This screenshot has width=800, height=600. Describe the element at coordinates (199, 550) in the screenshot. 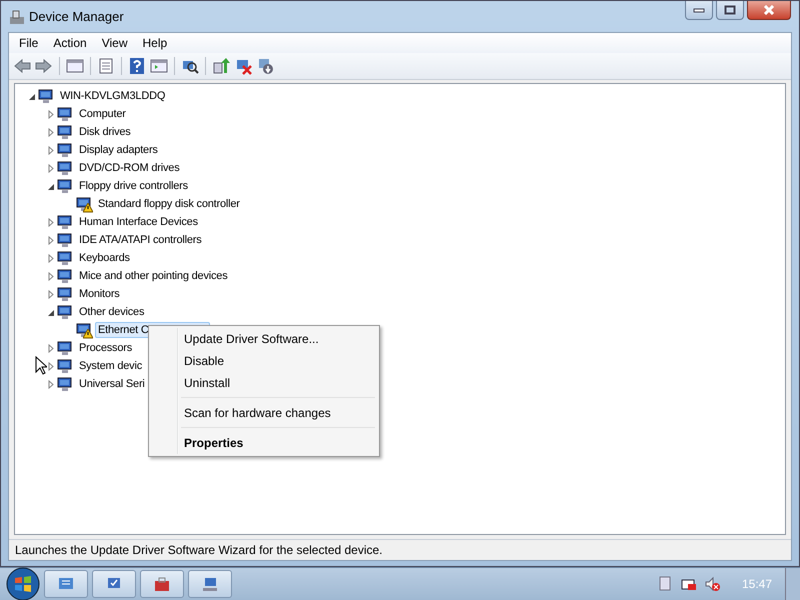

I see `status-text: Launches the Update Driver Software Wizard for the selected device.` at that location.